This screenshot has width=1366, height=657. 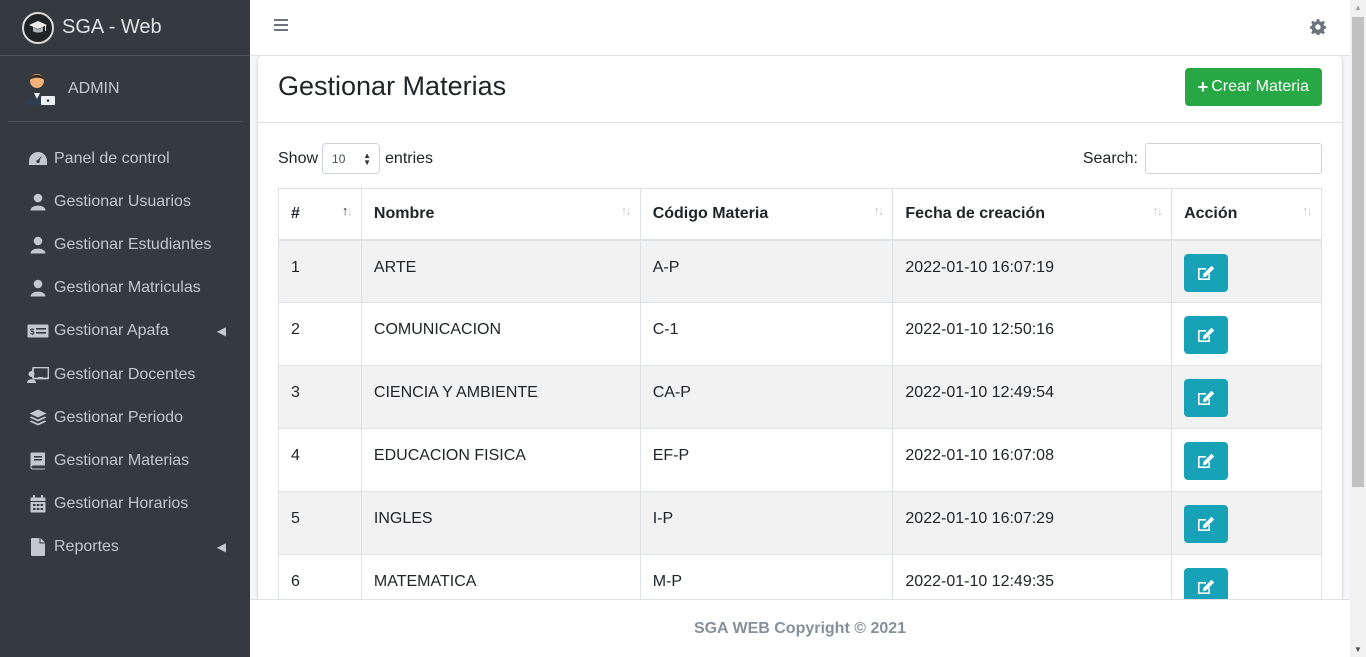 What do you see at coordinates (1246, 214) in the screenshot?
I see `column-header-accion: Acción ↑↓` at bounding box center [1246, 214].